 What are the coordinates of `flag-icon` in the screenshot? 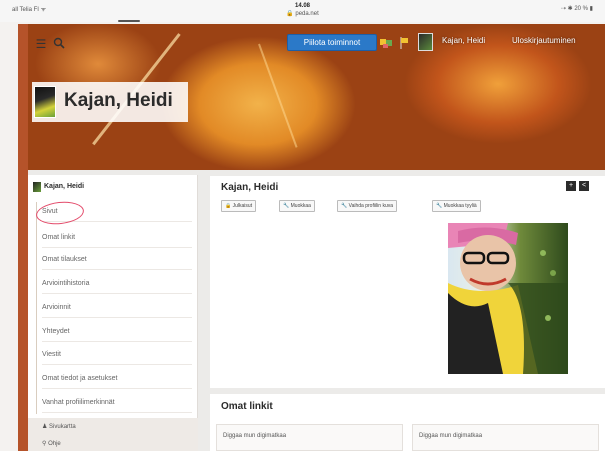 It's located at (405, 42).